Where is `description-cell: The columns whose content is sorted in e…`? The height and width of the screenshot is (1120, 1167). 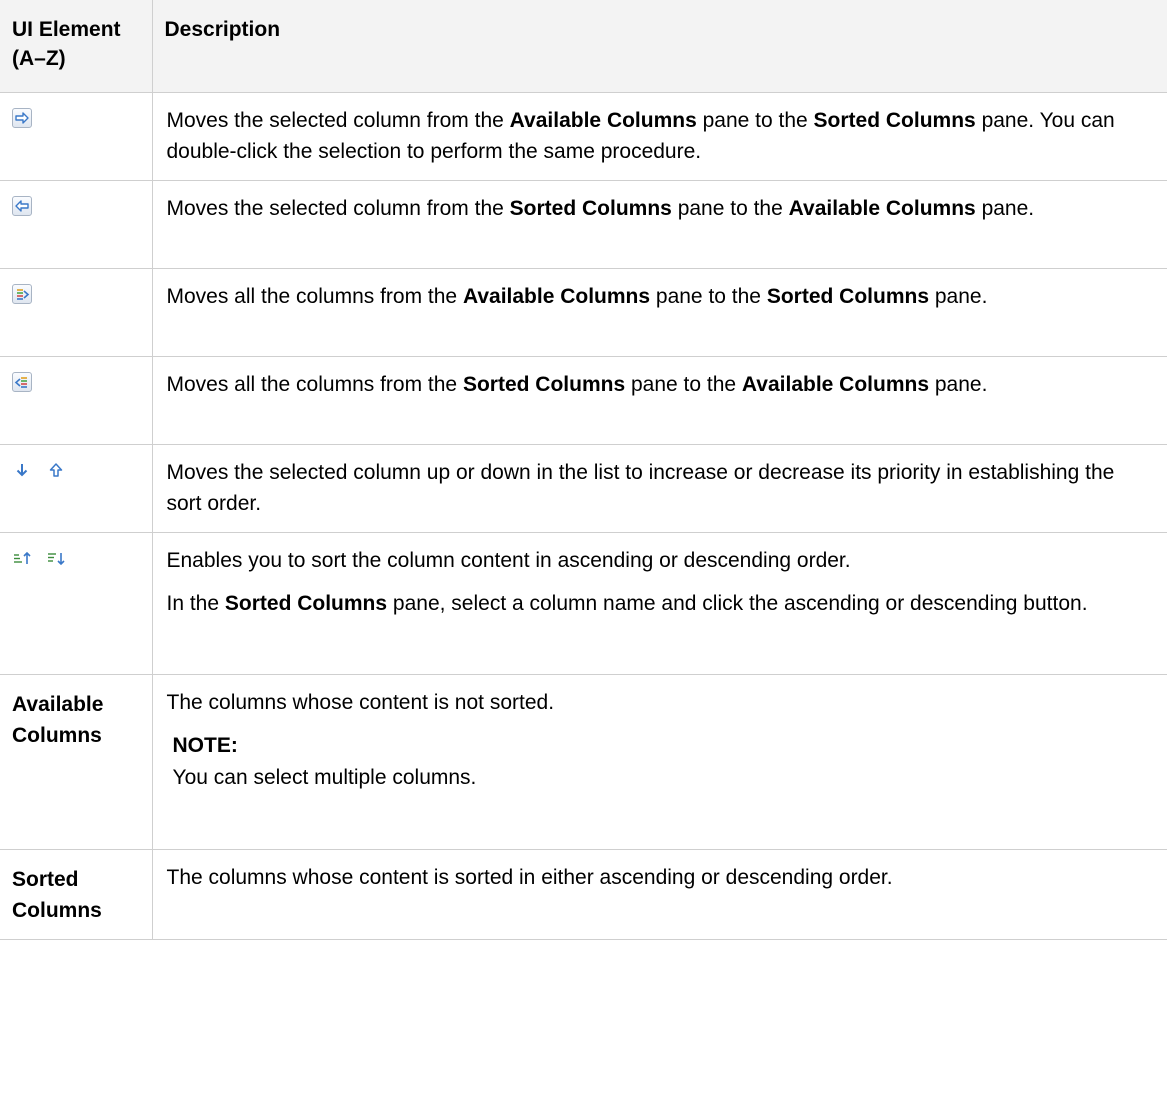
description-cell: The columns whose content is sorted in e… is located at coordinates (659, 894).